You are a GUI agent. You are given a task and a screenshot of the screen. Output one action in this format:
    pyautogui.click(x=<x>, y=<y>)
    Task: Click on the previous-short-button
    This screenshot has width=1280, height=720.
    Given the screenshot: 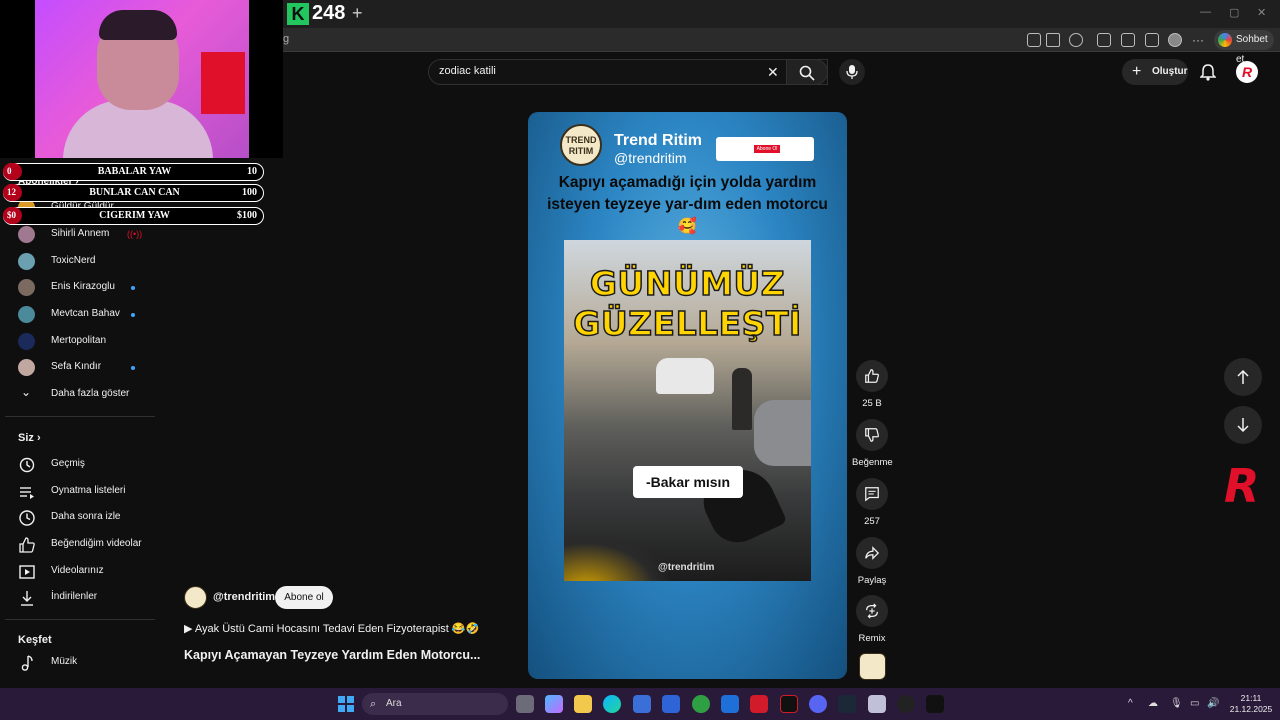 What is the action you would take?
    pyautogui.click(x=1243, y=377)
    